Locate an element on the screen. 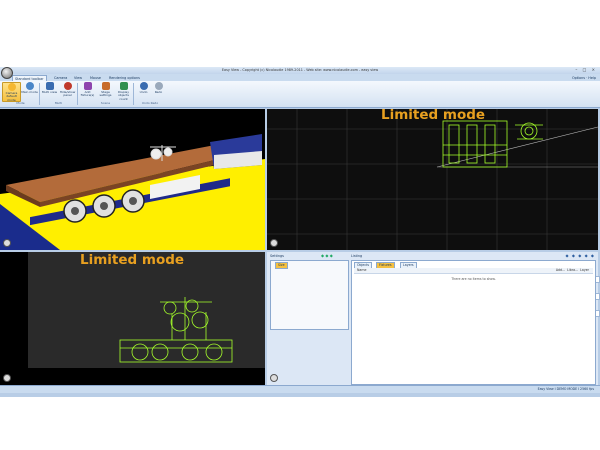 The width and height of the screenshot is (600, 450). button-label: Add fixture(s) is located at coordinates (87, 94).